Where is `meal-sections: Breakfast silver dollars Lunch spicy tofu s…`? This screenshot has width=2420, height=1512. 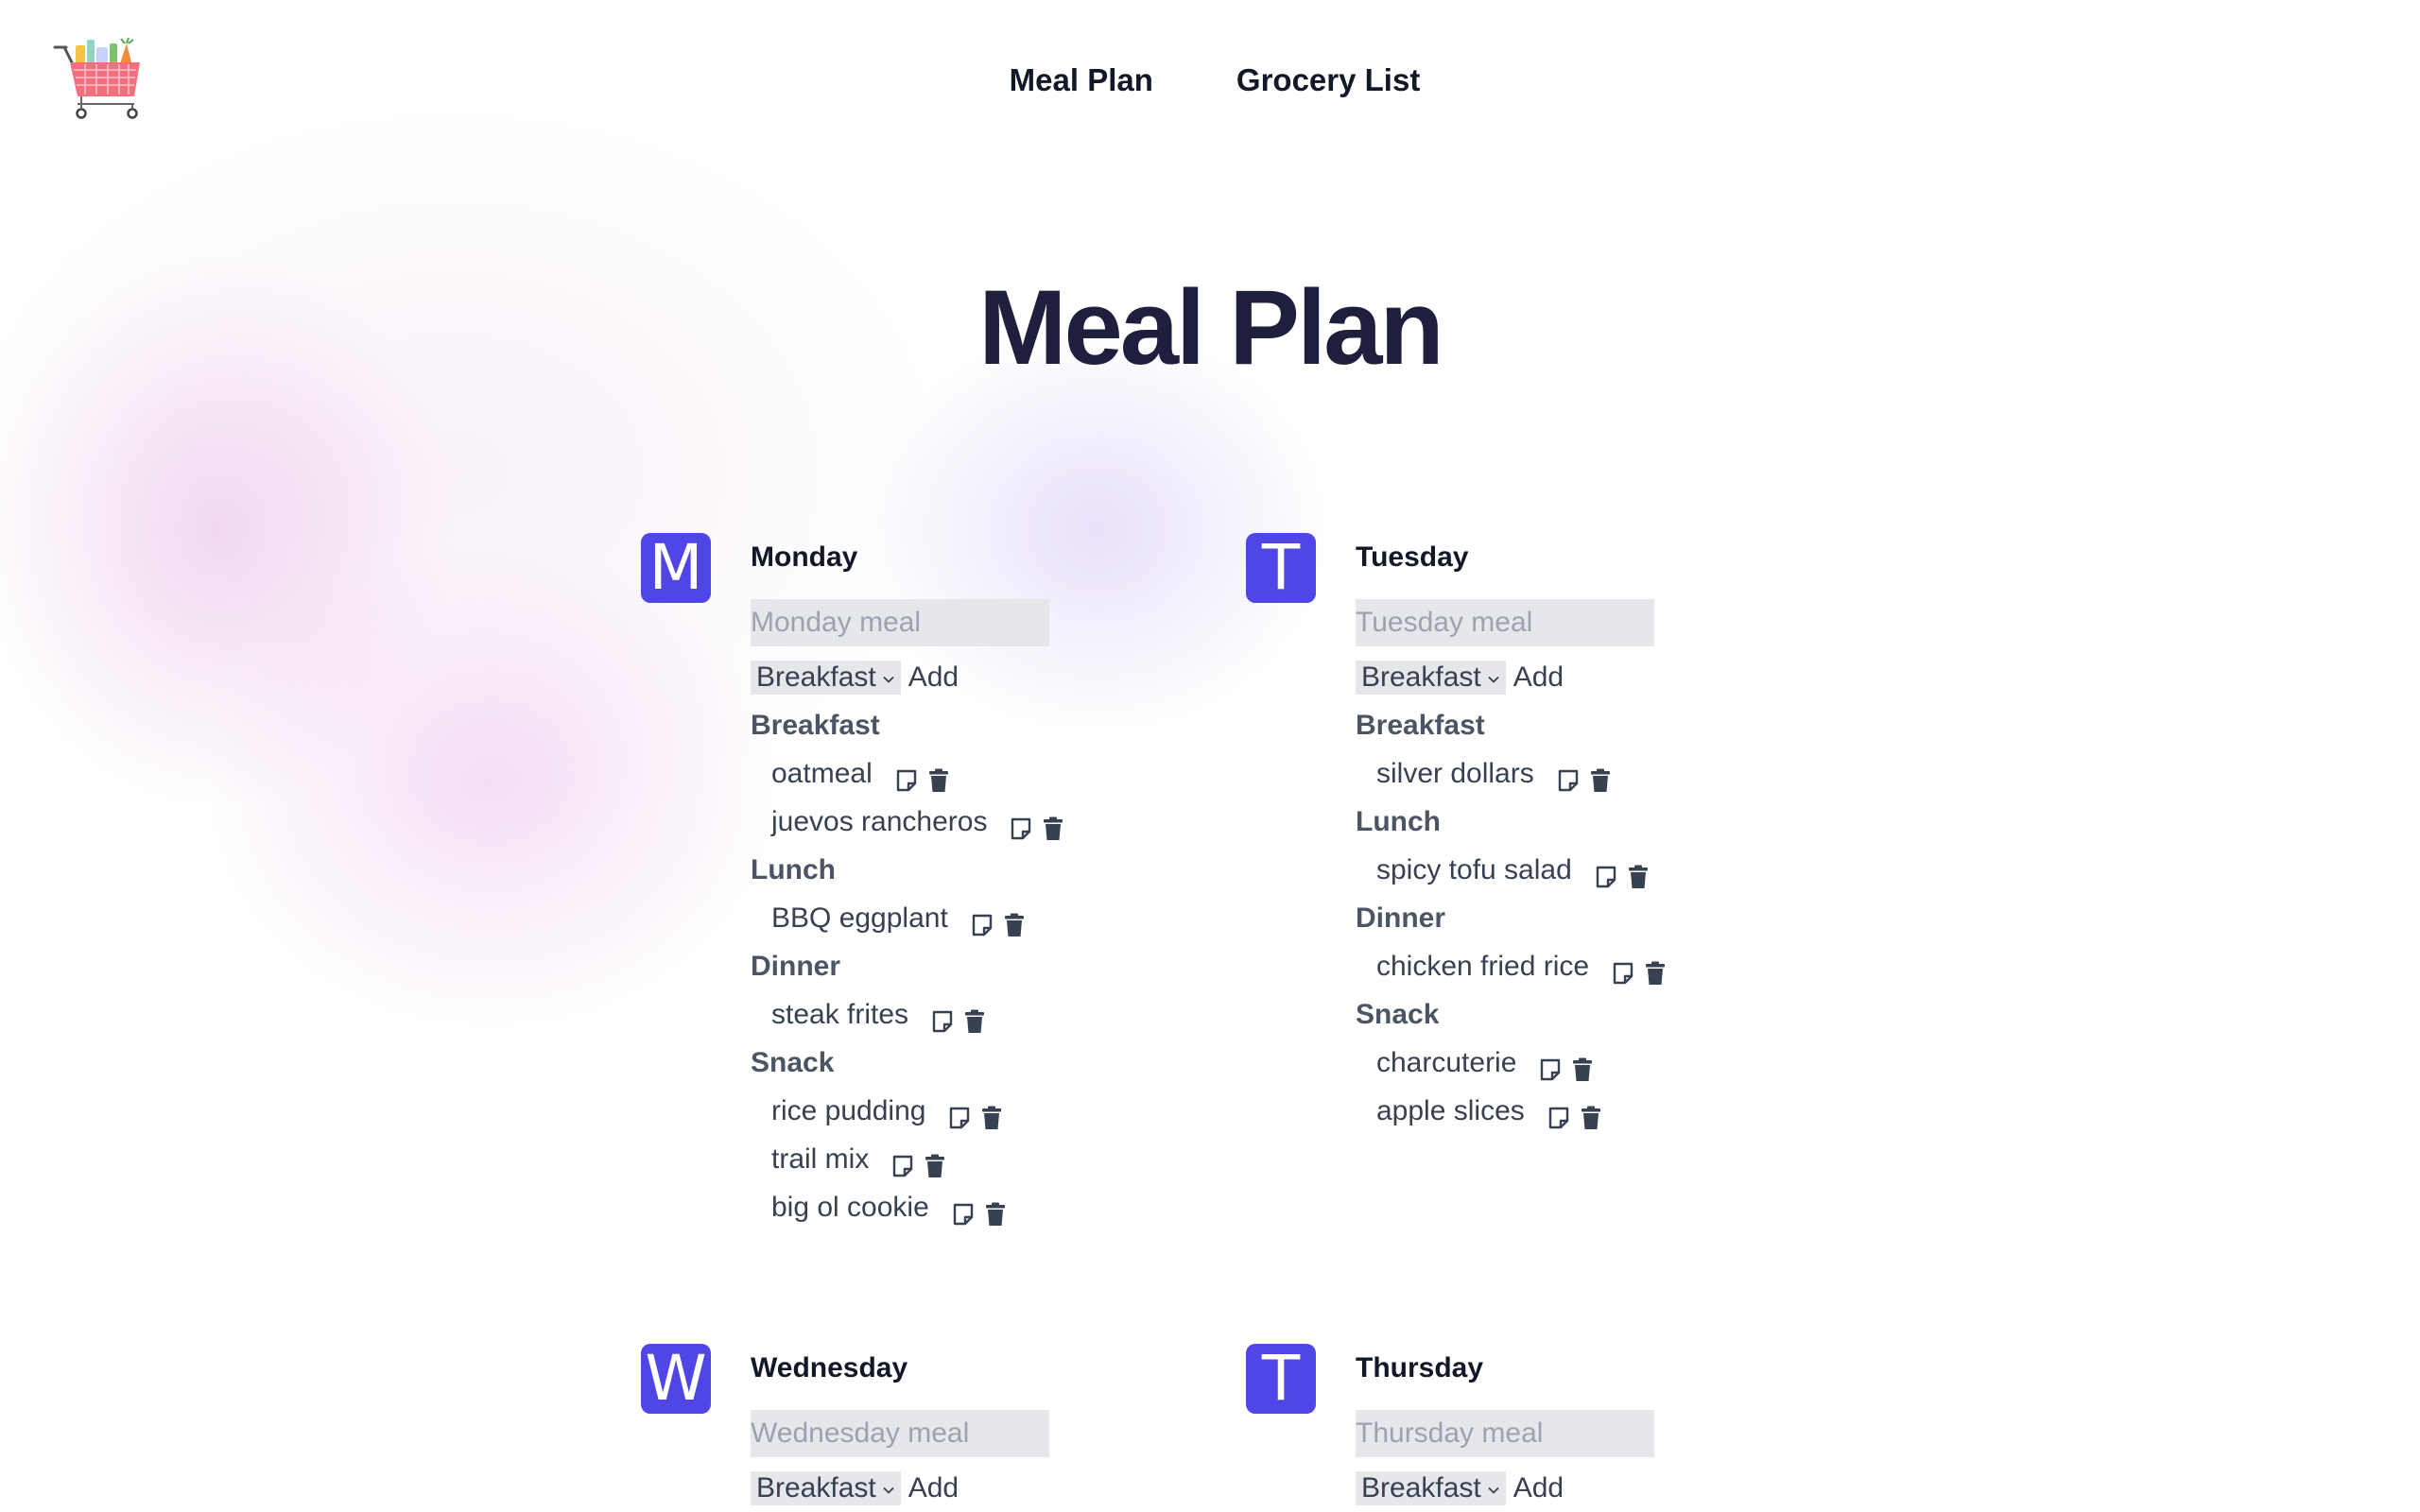 meal-sections: Breakfast silver dollars Lunch spicy tofu s… is located at coordinates (1582, 918).